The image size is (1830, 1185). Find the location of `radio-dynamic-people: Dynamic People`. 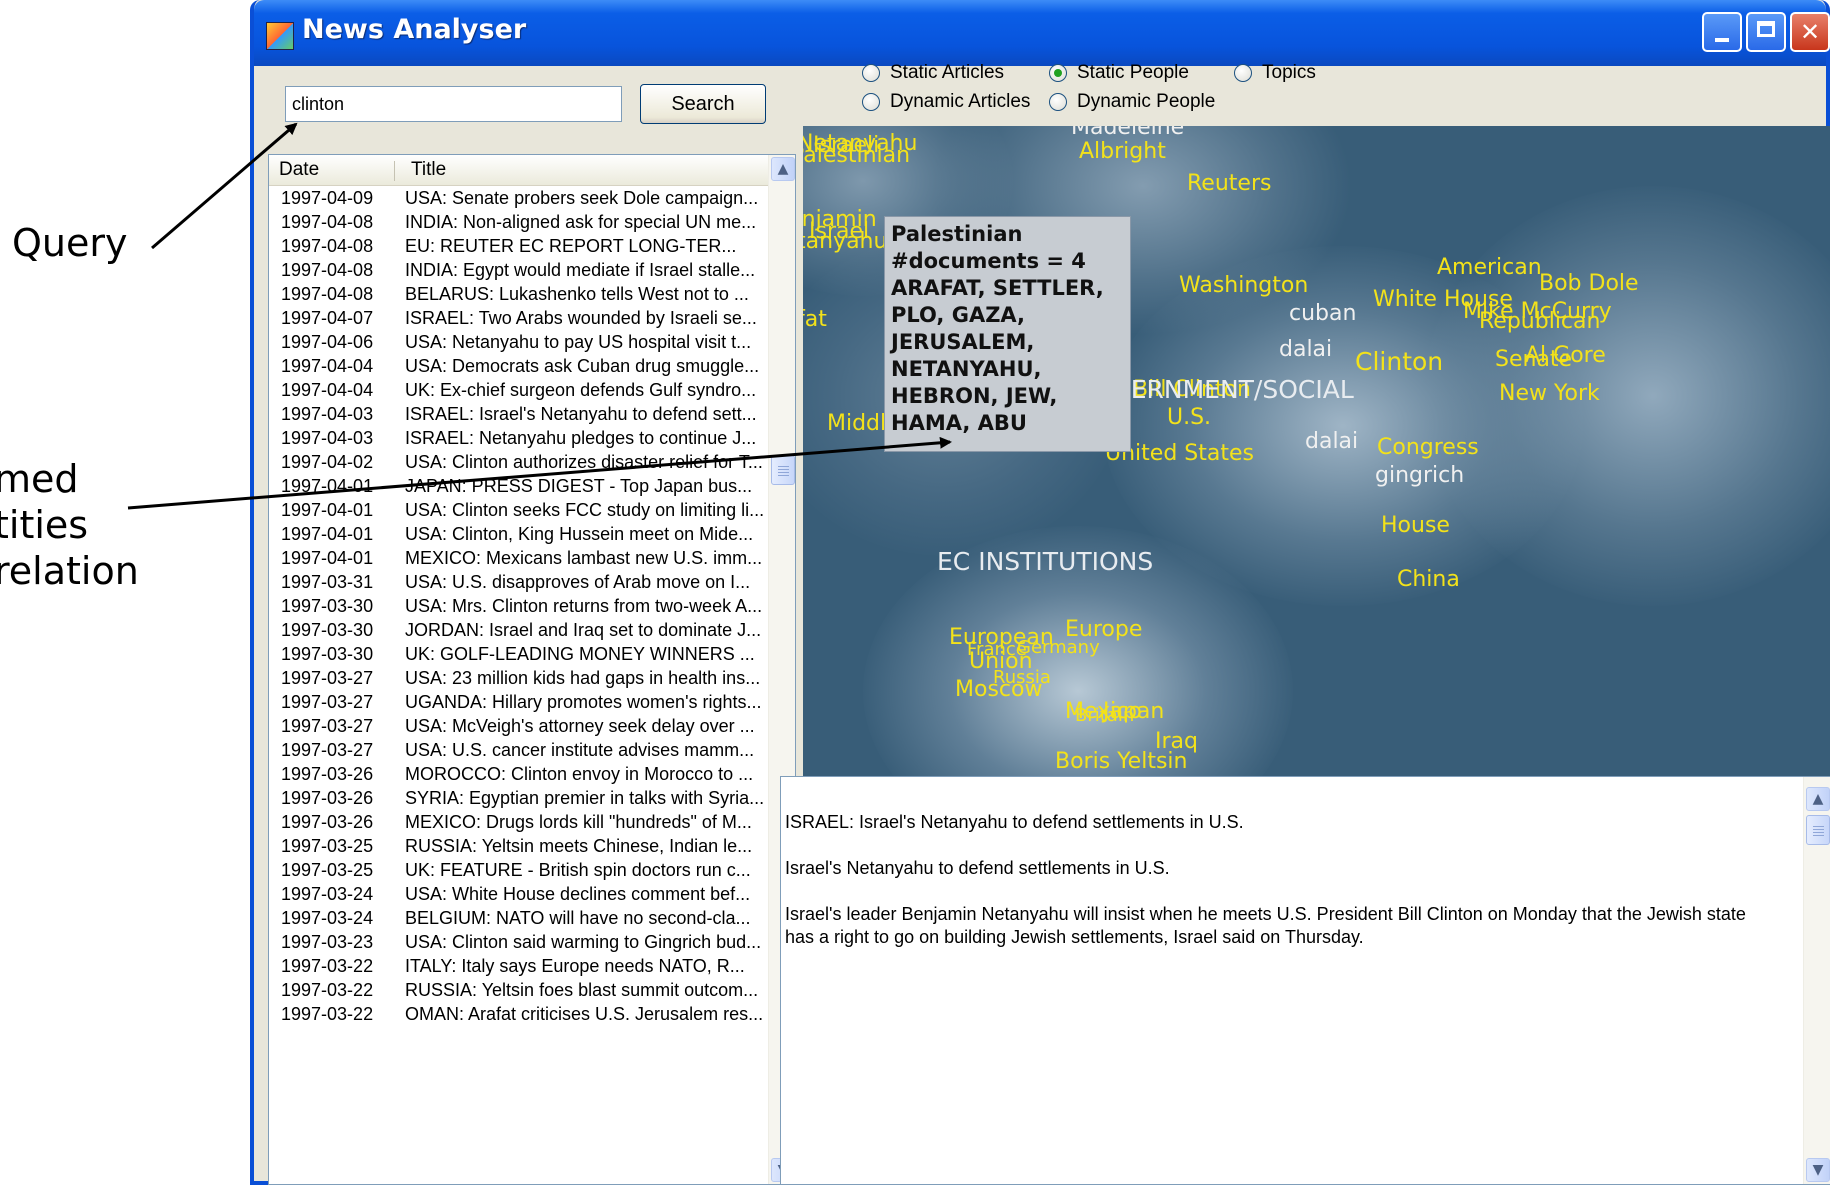

radio-dynamic-people: Dynamic People is located at coordinates (1132, 102).